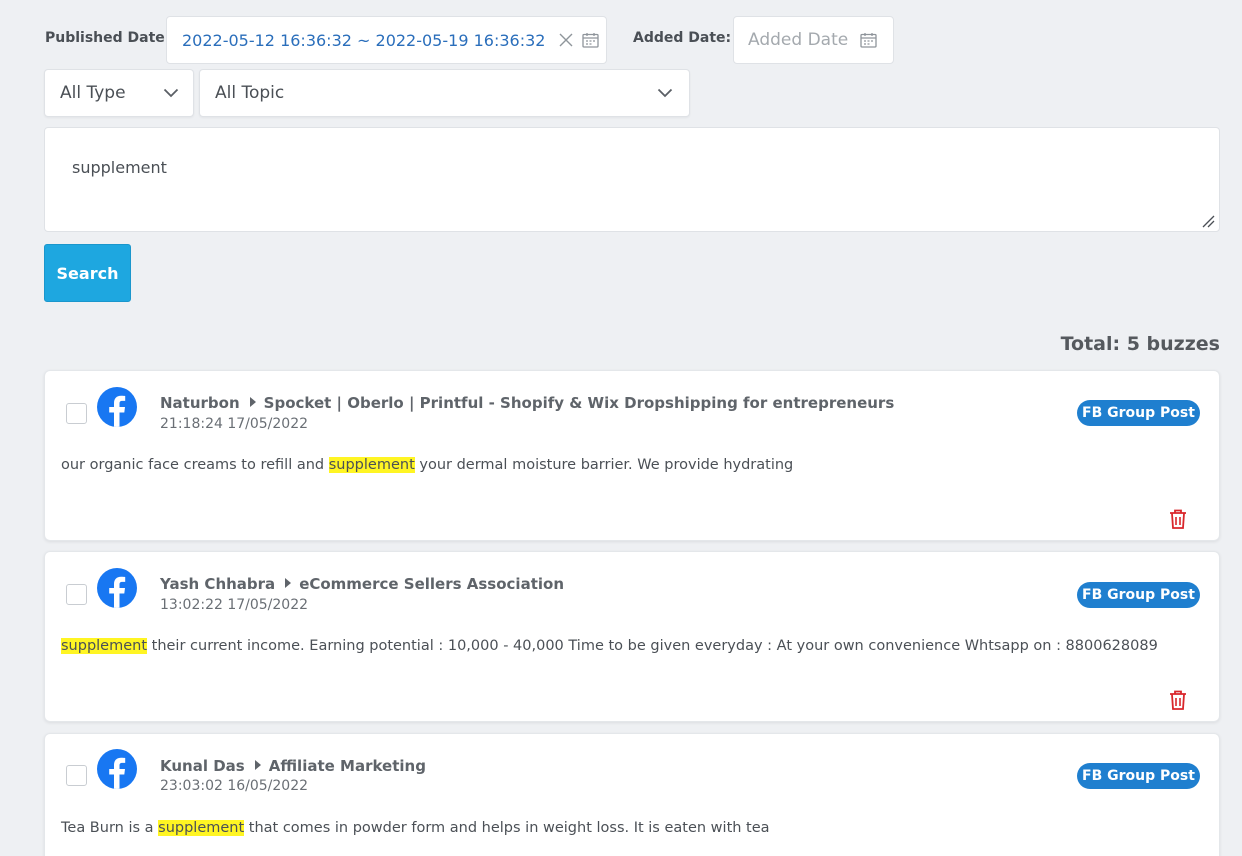 This screenshot has height=856, width=1242. I want to click on post-author: Yash Chhabra, so click(217, 584).